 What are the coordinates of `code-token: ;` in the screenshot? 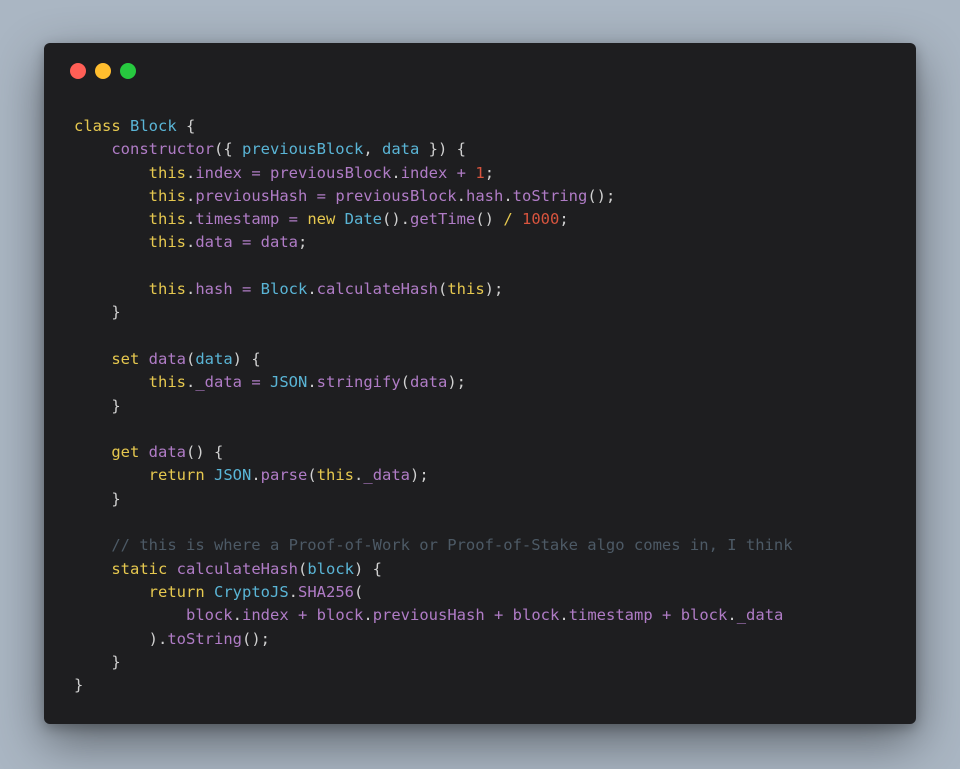 It's located at (489, 172).